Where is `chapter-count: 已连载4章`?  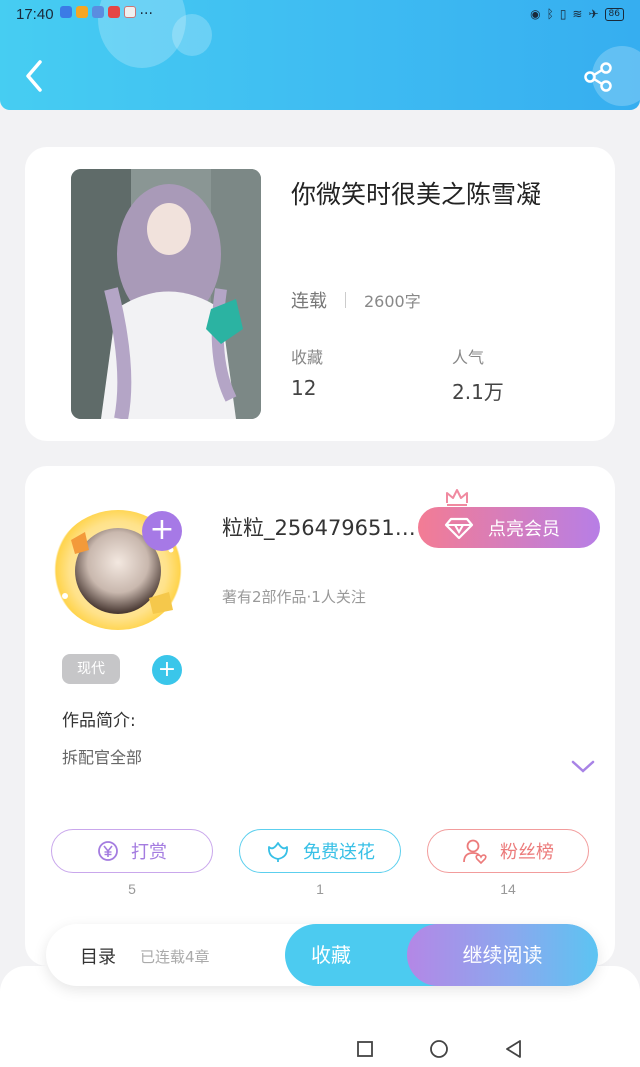 chapter-count: 已连载4章 is located at coordinates (175, 957).